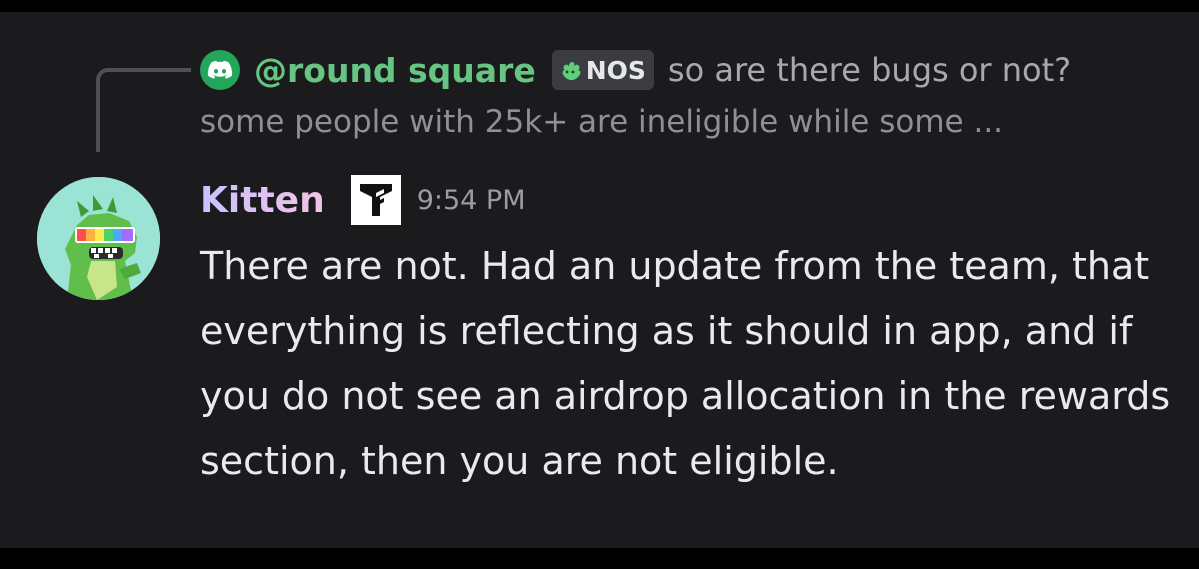 The image size is (1199, 569). What do you see at coordinates (98, 238) in the screenshot?
I see `avatar` at bounding box center [98, 238].